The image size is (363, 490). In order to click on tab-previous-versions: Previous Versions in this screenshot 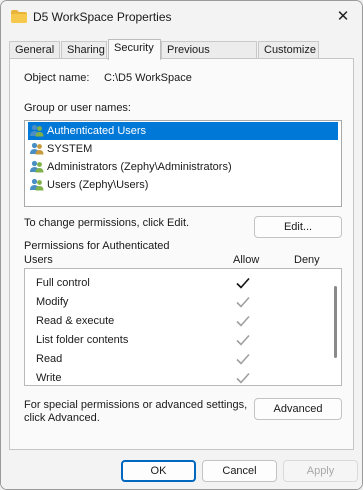, I will do `click(209, 57)`.